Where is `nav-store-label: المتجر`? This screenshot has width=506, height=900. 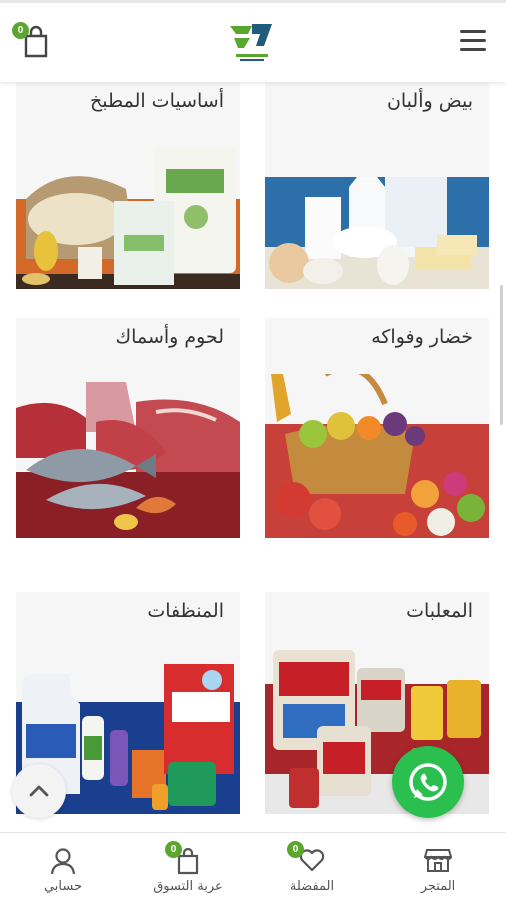
nav-store-label: المتجر is located at coordinates (438, 886).